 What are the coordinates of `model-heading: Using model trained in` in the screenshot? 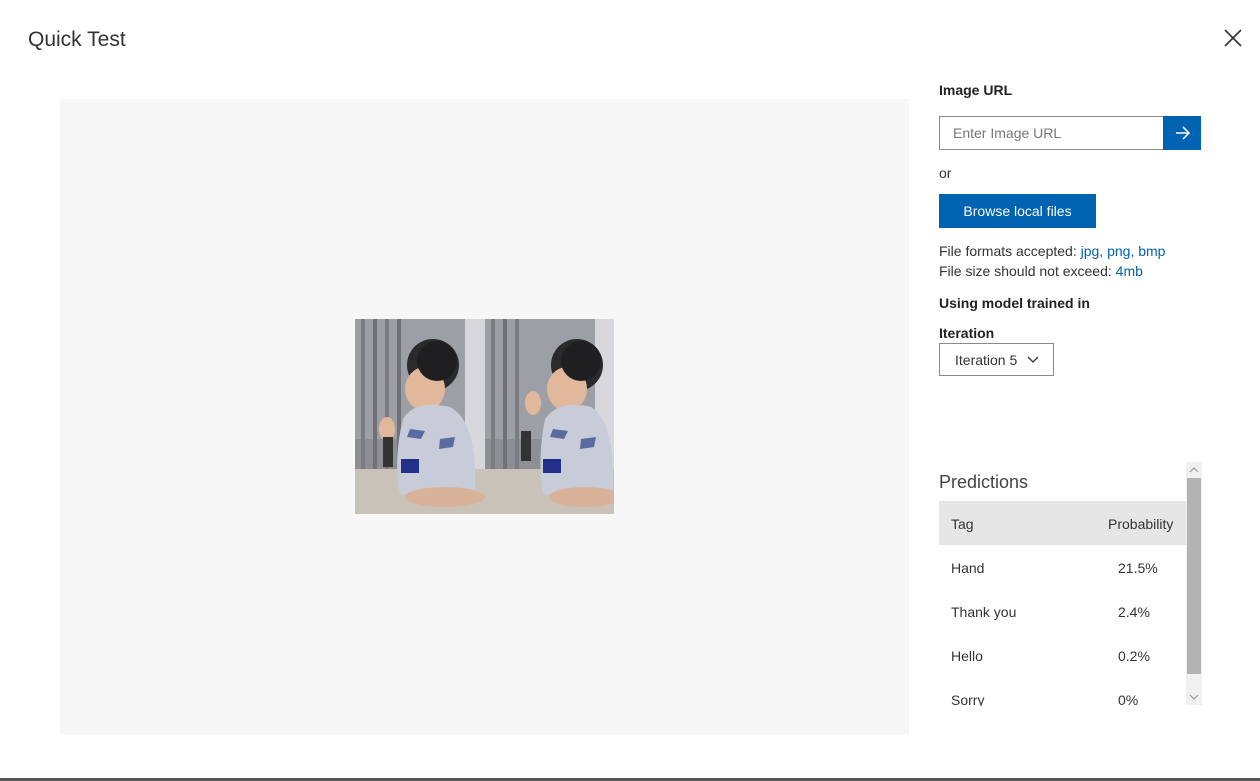 It's located at (1014, 303).